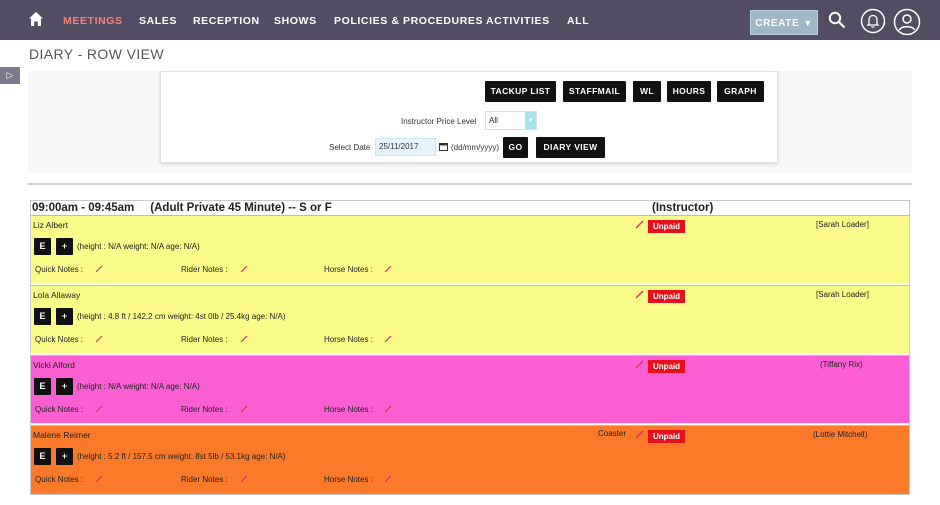 Image resolution: width=940 pixels, height=505 pixels. What do you see at coordinates (873, 21) in the screenshot?
I see `bell-icon` at bounding box center [873, 21].